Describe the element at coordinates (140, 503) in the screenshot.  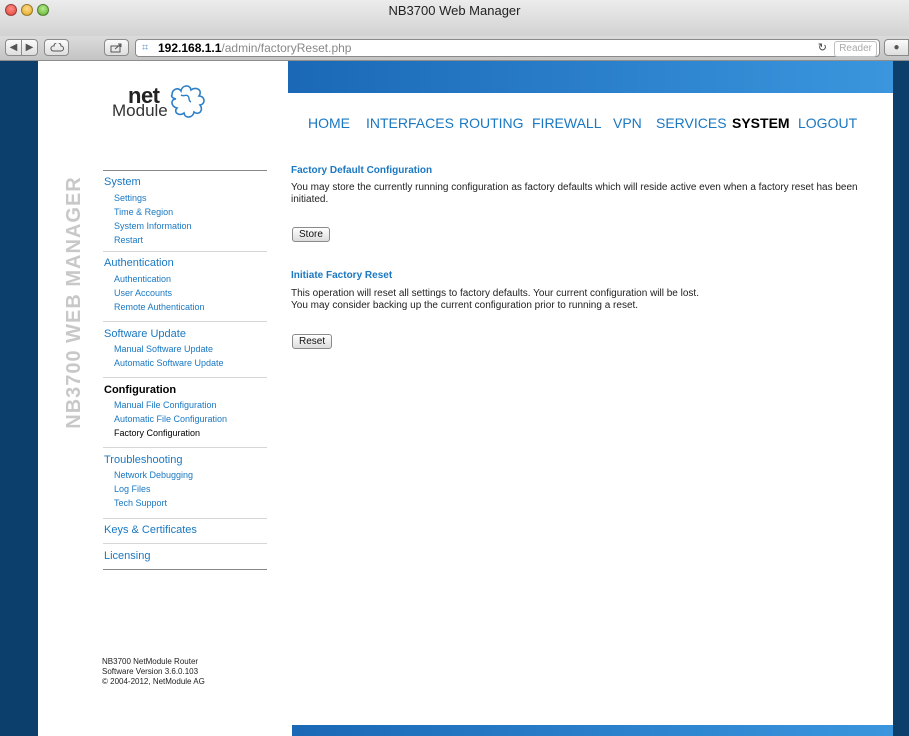
I see `sidebar-item-tech-support: Tech Support` at that location.